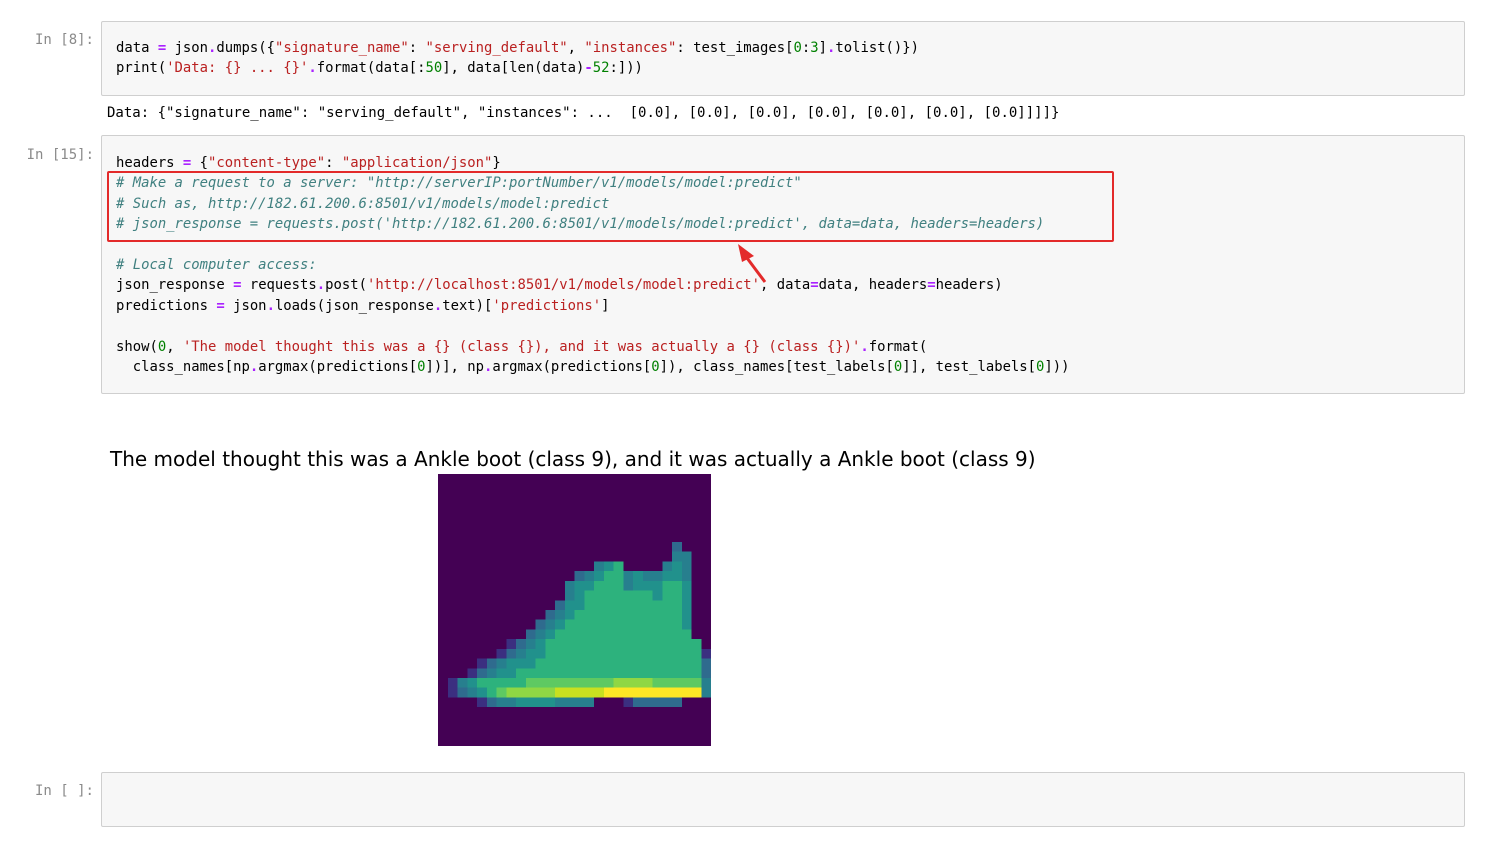 This screenshot has width=1489, height=842. What do you see at coordinates (467, 305) in the screenshot?
I see `code-token: text)[` at bounding box center [467, 305].